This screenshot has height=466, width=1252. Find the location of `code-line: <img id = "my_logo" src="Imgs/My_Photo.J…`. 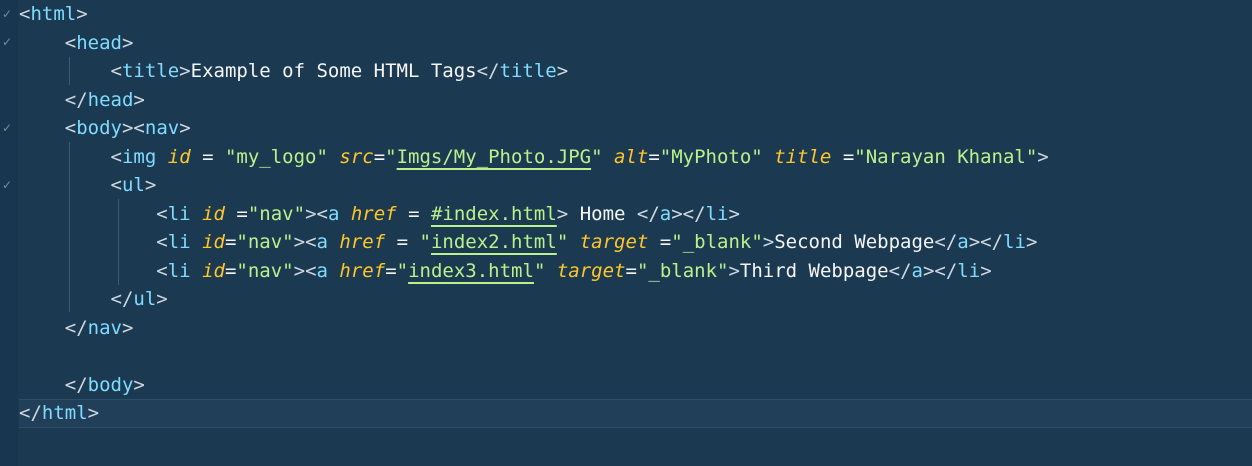

code-line: <img id = "my_logo" src="Imgs/My_Photo.J… is located at coordinates (635, 157).